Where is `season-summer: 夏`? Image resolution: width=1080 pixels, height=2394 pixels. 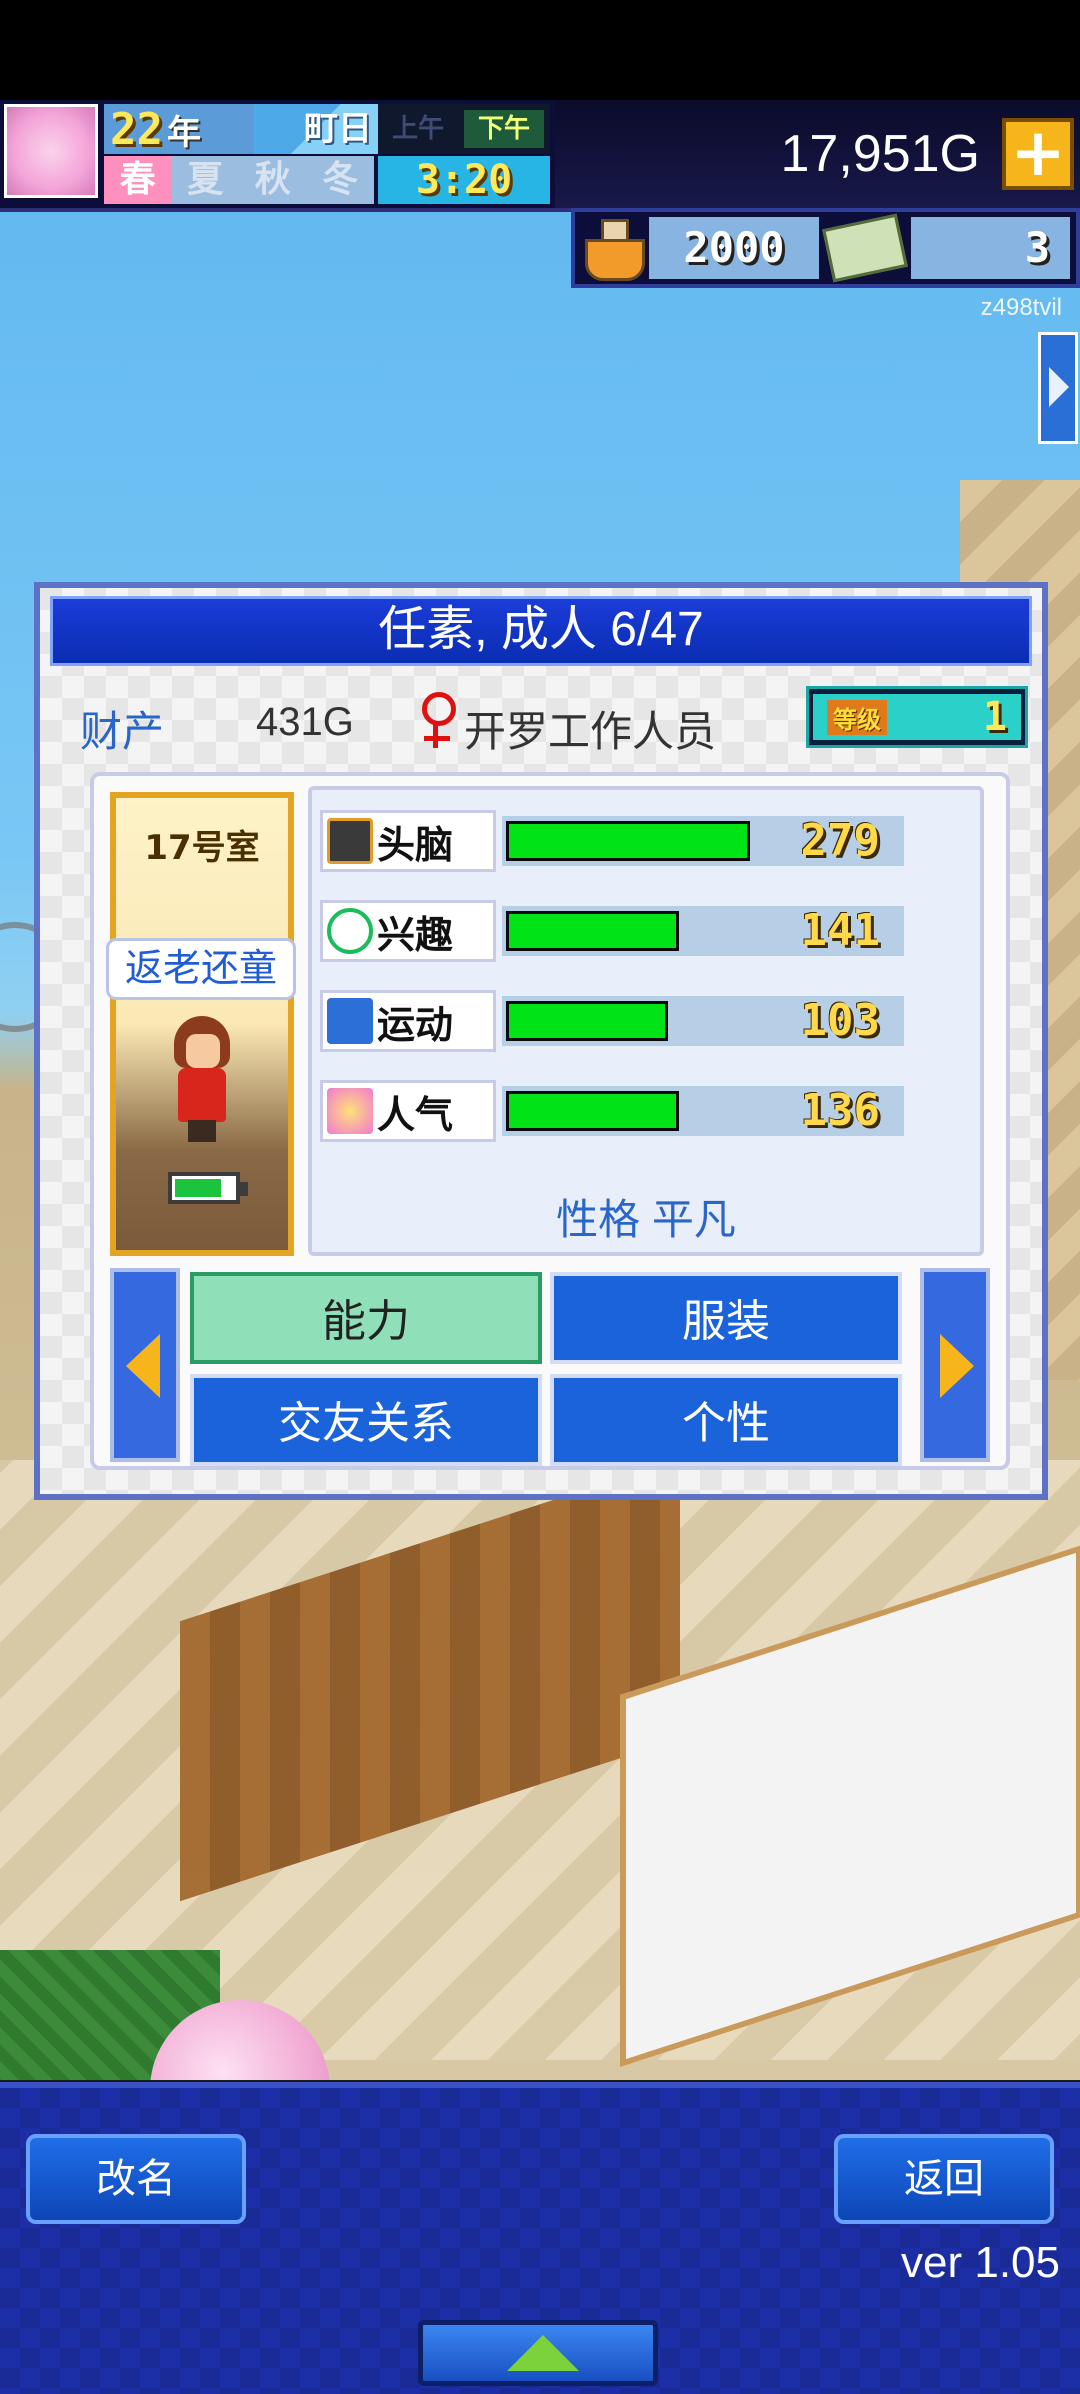 season-summer: 夏 is located at coordinates (205, 179).